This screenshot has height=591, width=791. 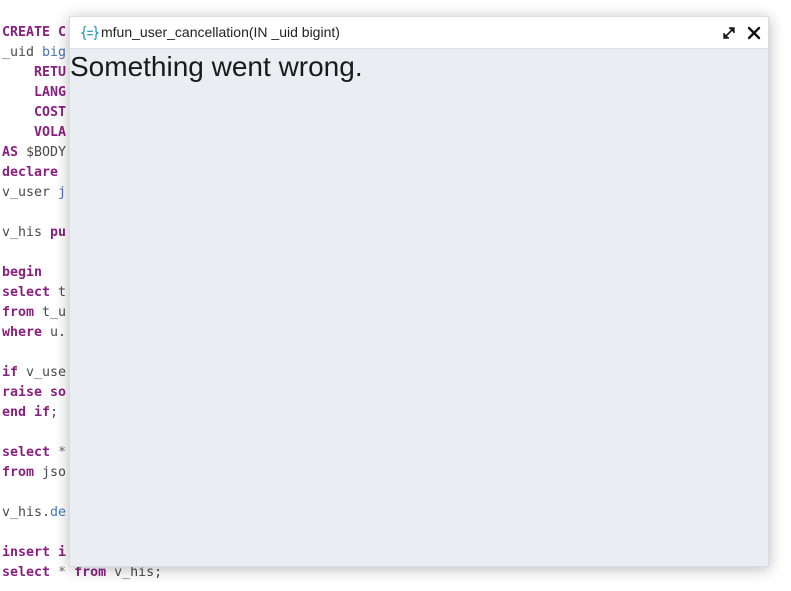 I want to click on code-token: begin, so click(x=22, y=272).